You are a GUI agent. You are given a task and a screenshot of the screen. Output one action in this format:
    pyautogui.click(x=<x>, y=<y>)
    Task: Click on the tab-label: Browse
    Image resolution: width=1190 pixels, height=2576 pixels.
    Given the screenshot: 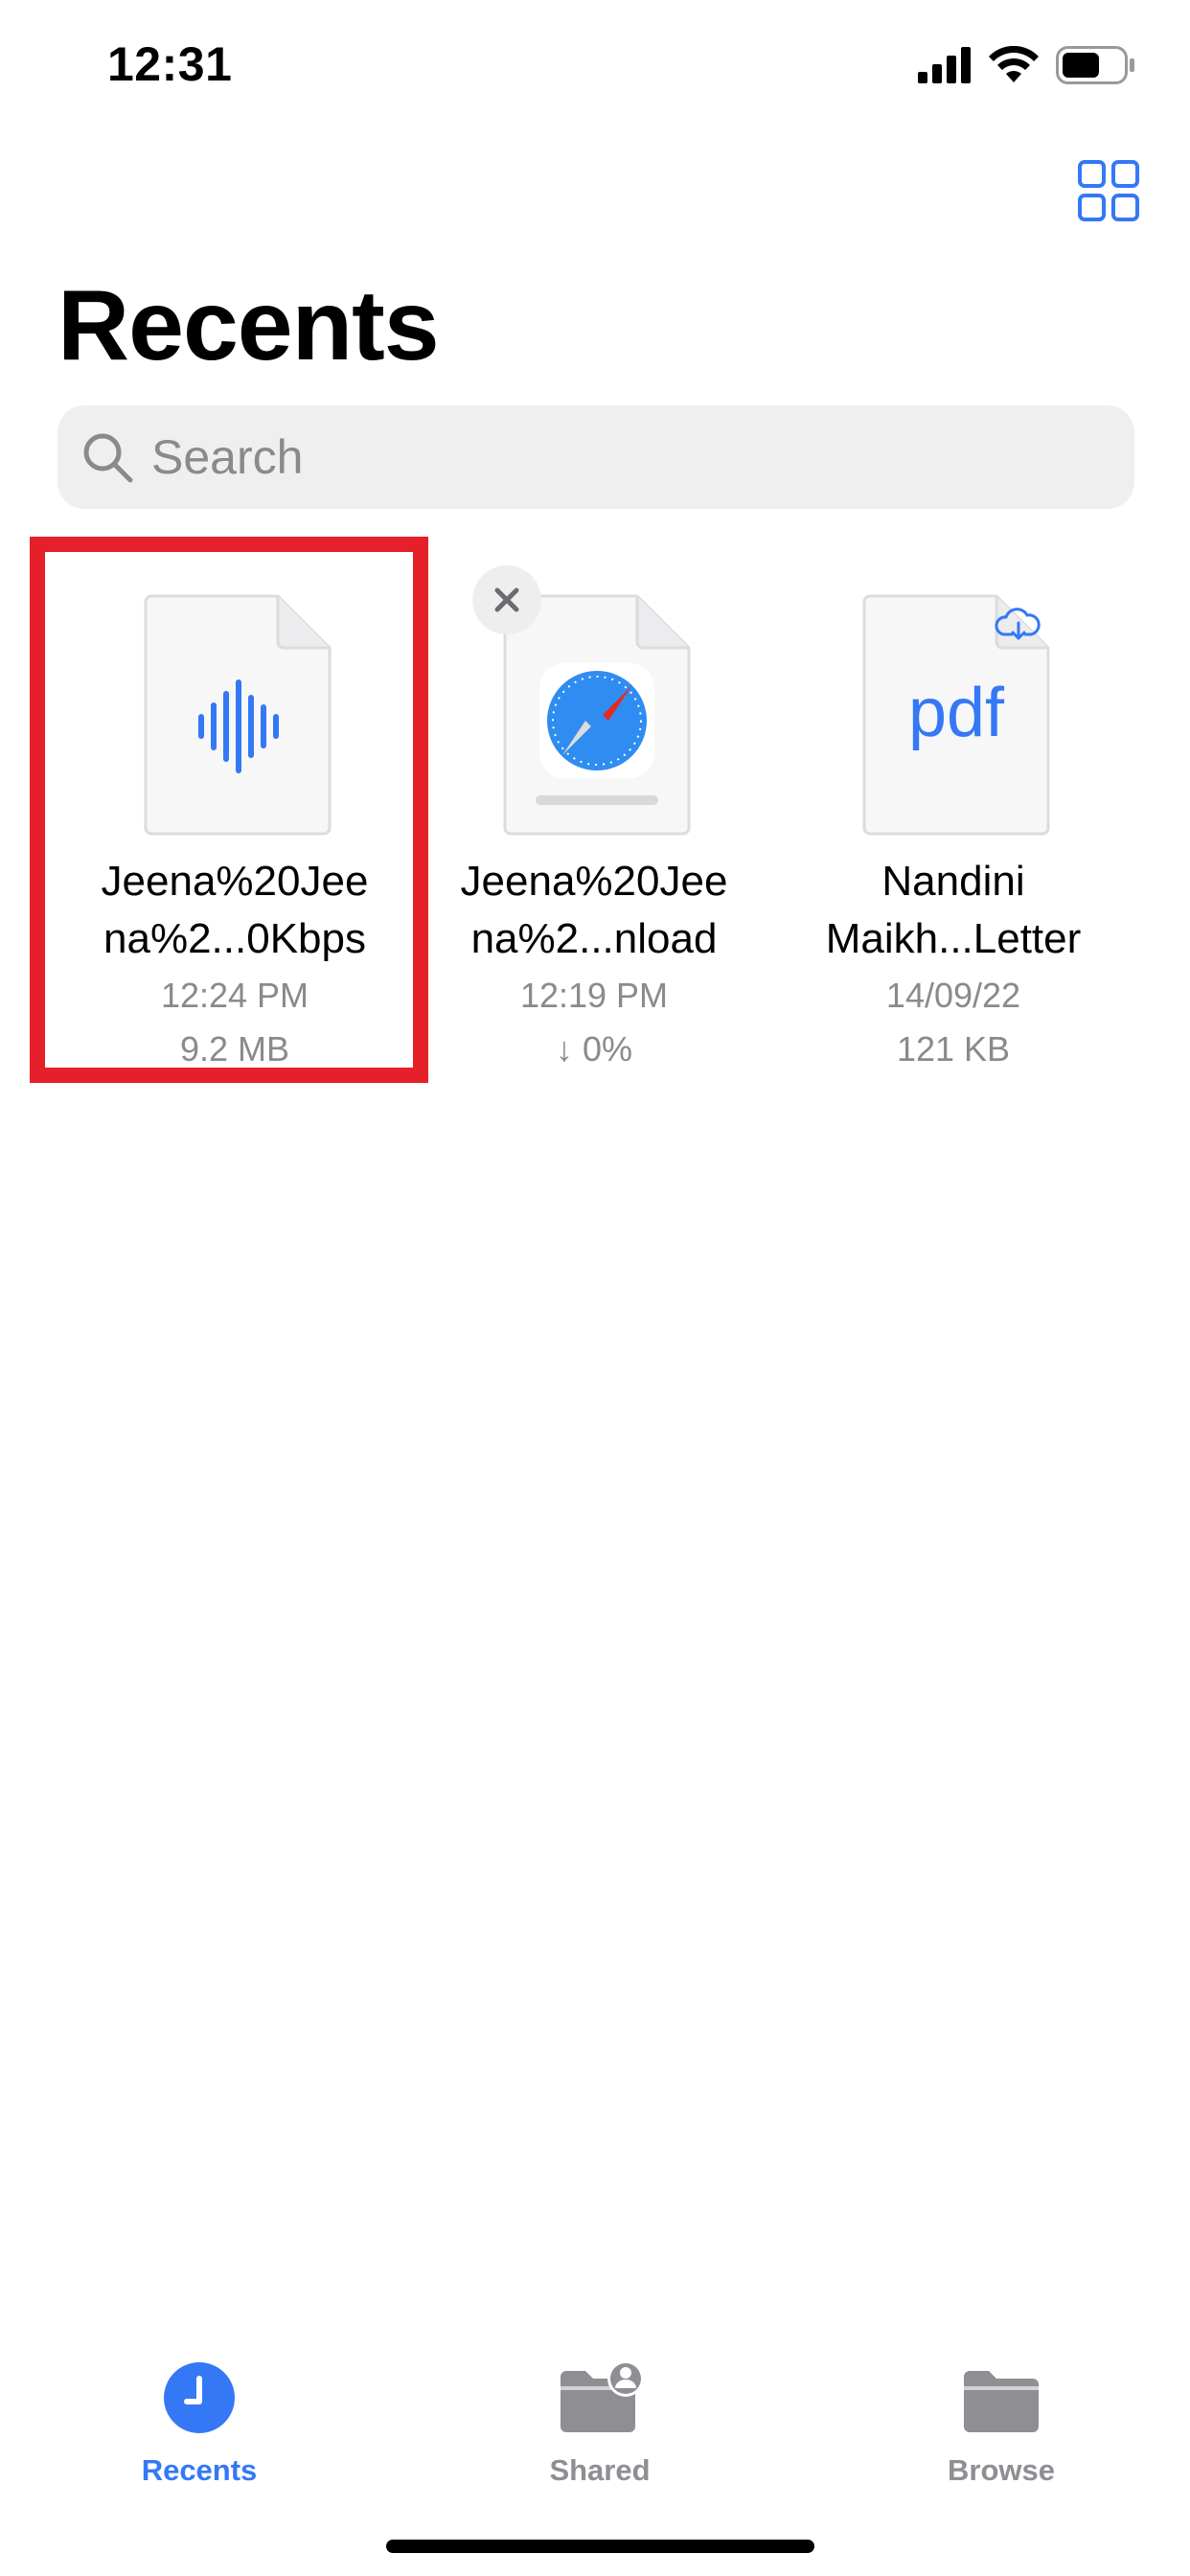 What is the action you would take?
    pyautogui.click(x=1002, y=2470)
    